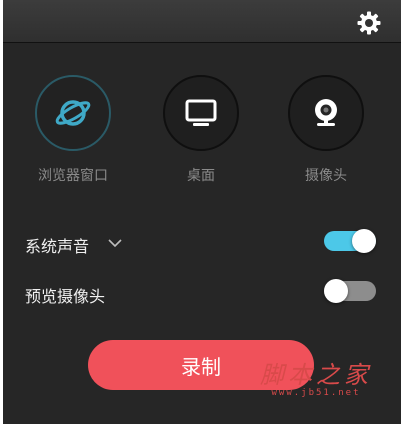 This screenshot has height=430, width=404. I want to click on webcam-icon, so click(326, 112).